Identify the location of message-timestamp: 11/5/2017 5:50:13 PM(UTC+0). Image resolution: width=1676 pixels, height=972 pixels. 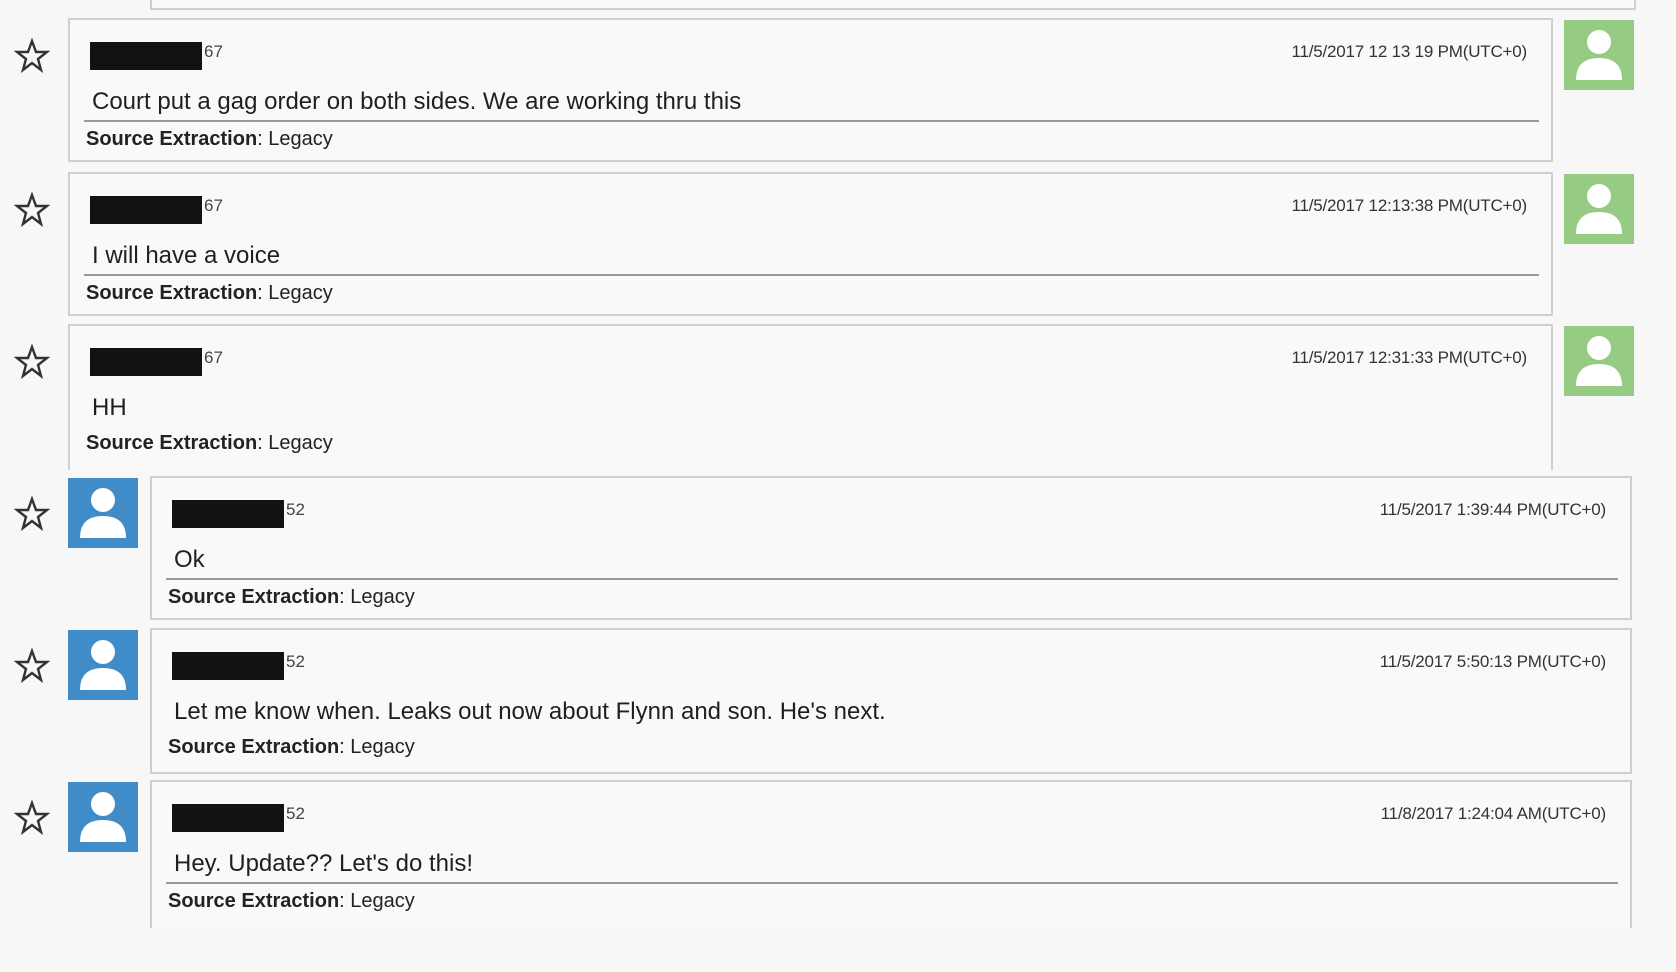
(1492, 661).